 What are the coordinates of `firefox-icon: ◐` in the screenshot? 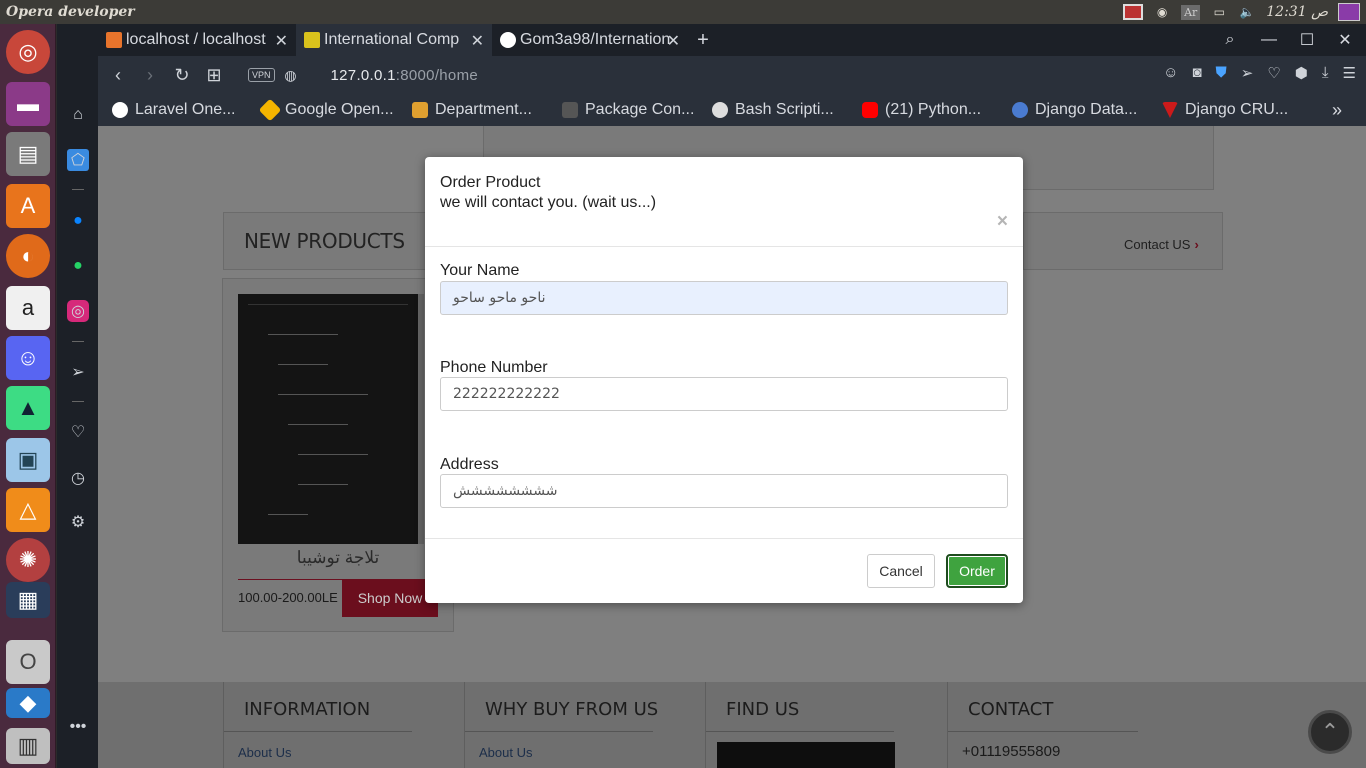 It's located at (28, 256).